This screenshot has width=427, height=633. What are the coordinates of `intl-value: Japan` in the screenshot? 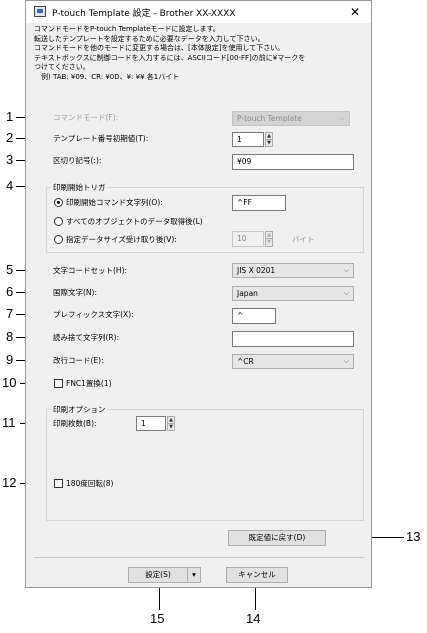 It's located at (247, 293).